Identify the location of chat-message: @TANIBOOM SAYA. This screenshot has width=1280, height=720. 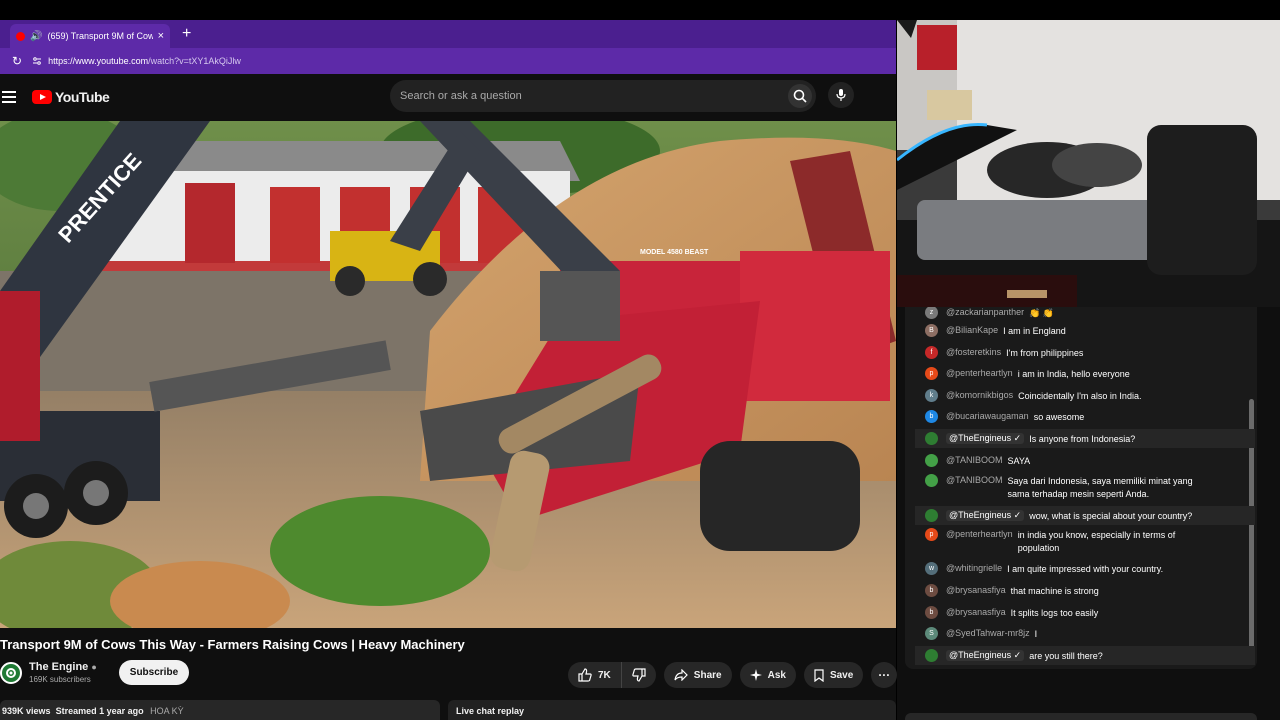
(1070, 461).